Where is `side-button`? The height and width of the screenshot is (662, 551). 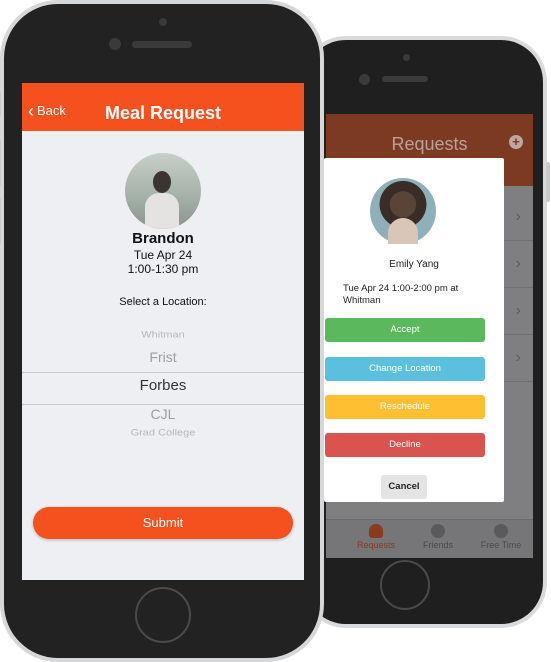
side-button is located at coordinates (548, 182).